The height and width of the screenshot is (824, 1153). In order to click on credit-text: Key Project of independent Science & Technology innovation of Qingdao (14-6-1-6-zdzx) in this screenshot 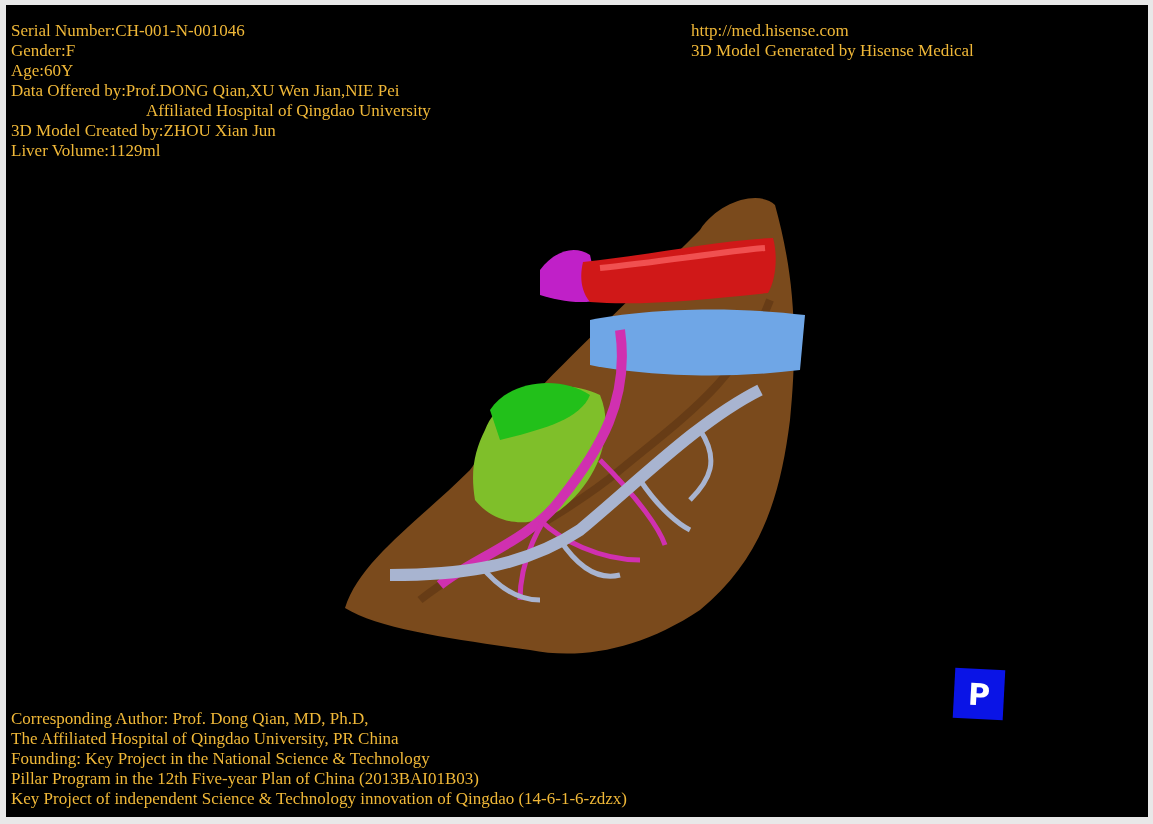, I will do `click(319, 799)`.